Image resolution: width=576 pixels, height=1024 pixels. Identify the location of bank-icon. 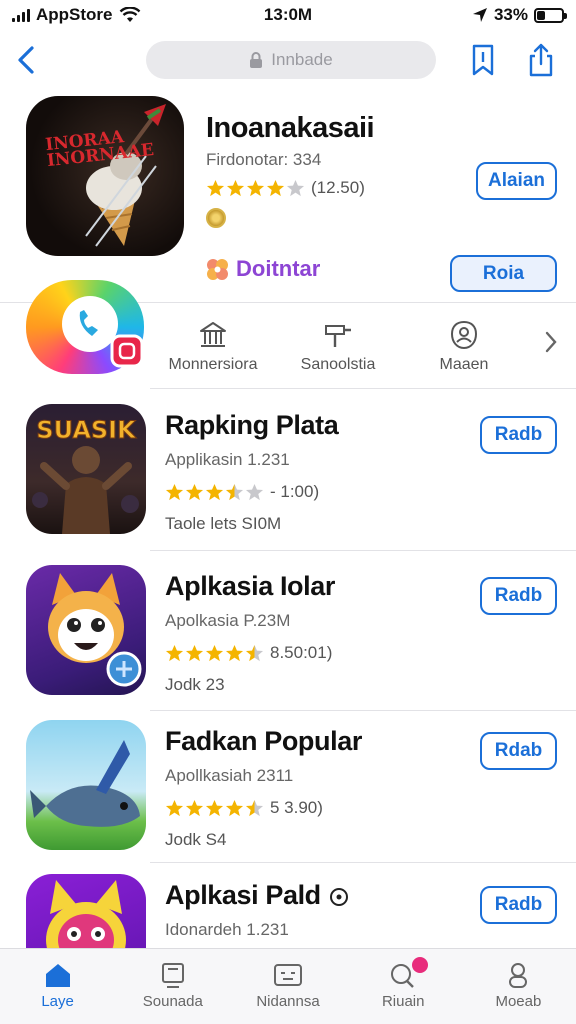
(213, 334).